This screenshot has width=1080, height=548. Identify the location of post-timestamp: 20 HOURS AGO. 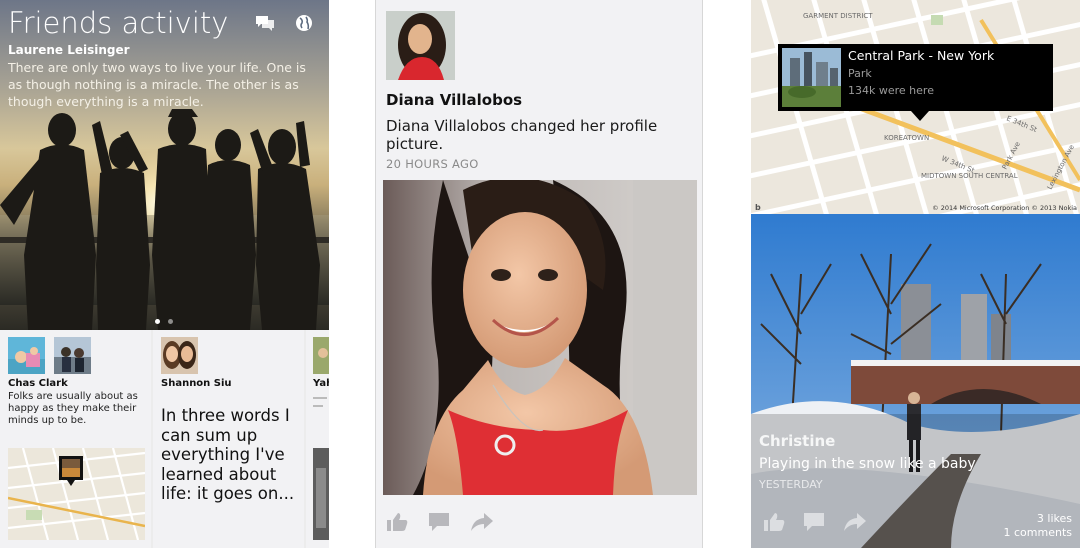
(432, 164).